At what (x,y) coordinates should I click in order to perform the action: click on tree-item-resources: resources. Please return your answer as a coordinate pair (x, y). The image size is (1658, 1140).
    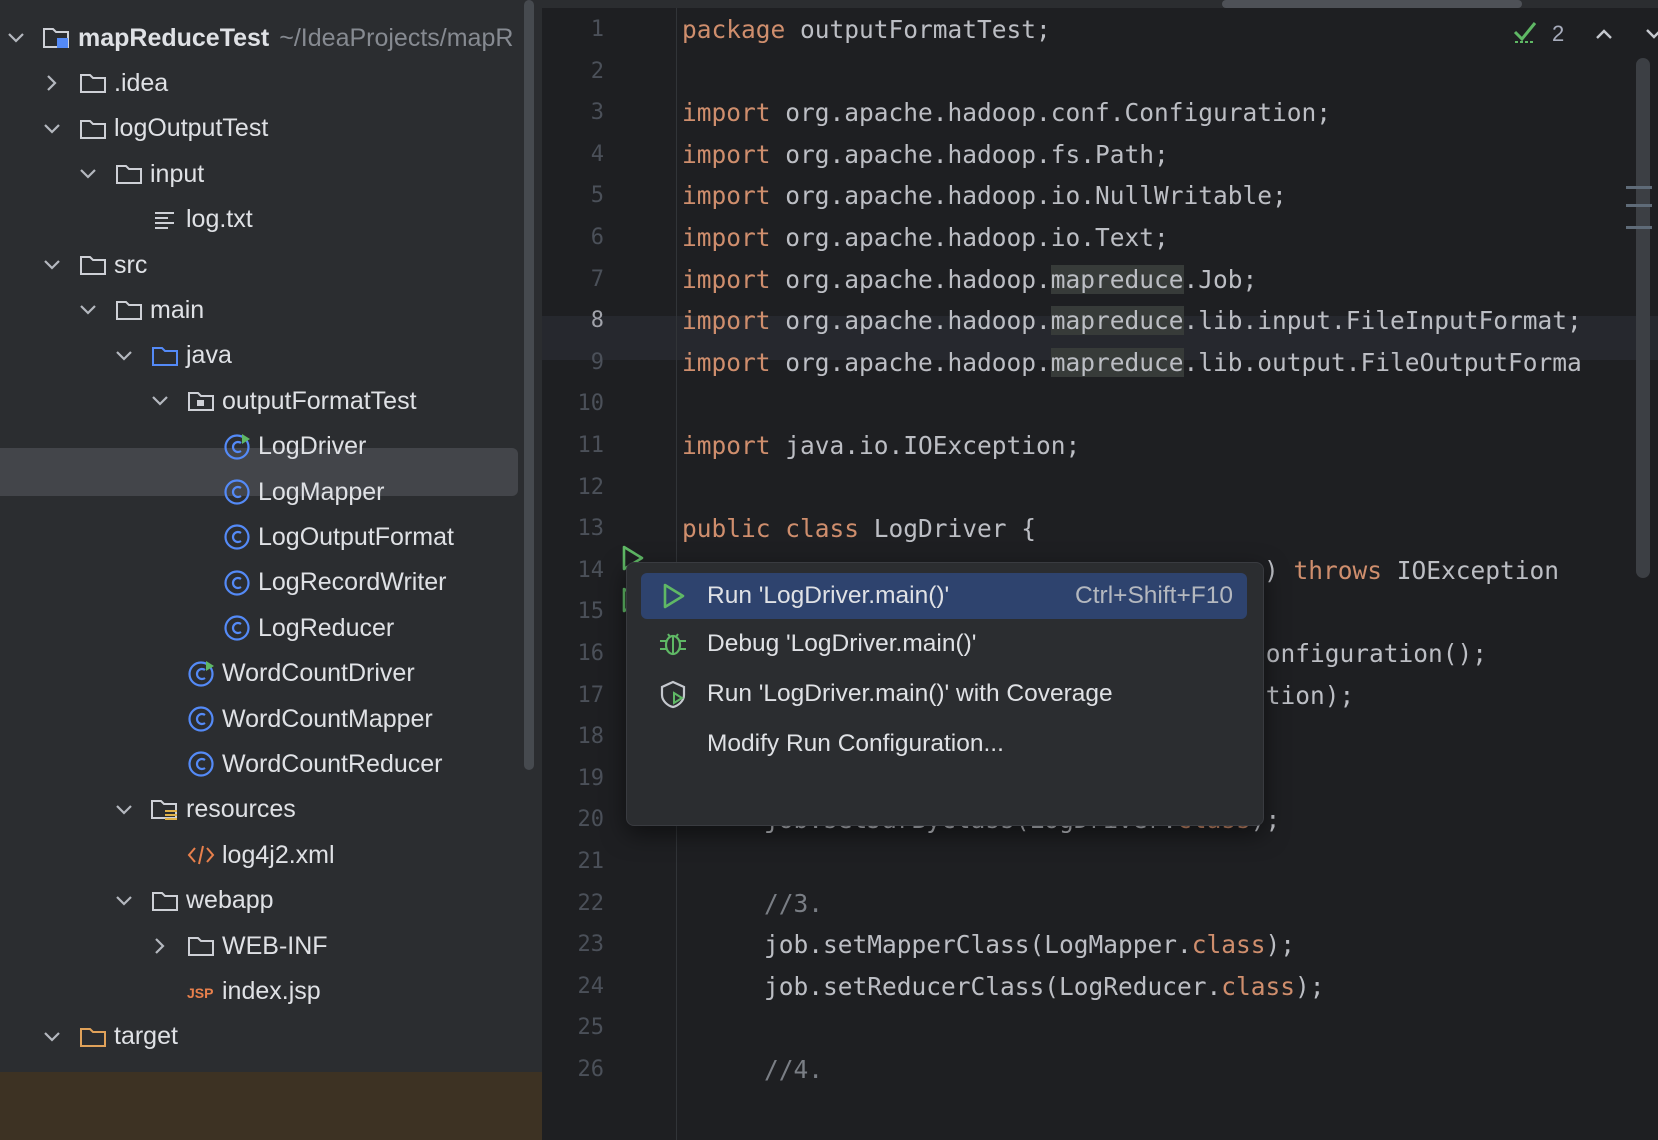
    Looking at the image, I should click on (271, 810).